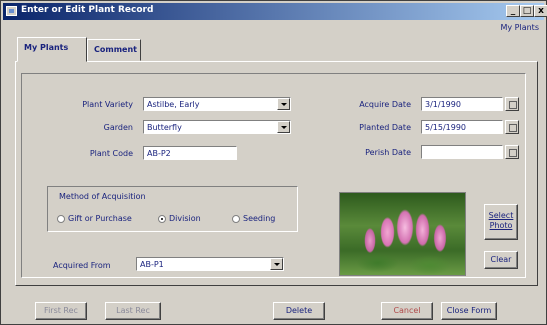 The width and height of the screenshot is (547, 325). What do you see at coordinates (52, 49) in the screenshot?
I see `tab-my-plants: My Plants` at bounding box center [52, 49].